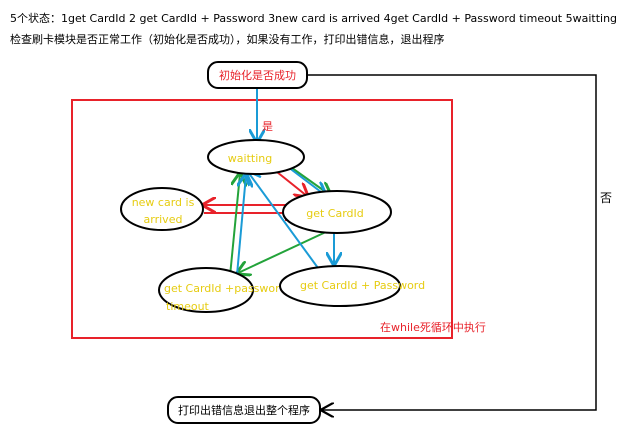 Image resolution: width=632 pixels, height=436 pixels. What do you see at coordinates (267, 126) in the screenshot?
I see `yes-label: 是` at bounding box center [267, 126].